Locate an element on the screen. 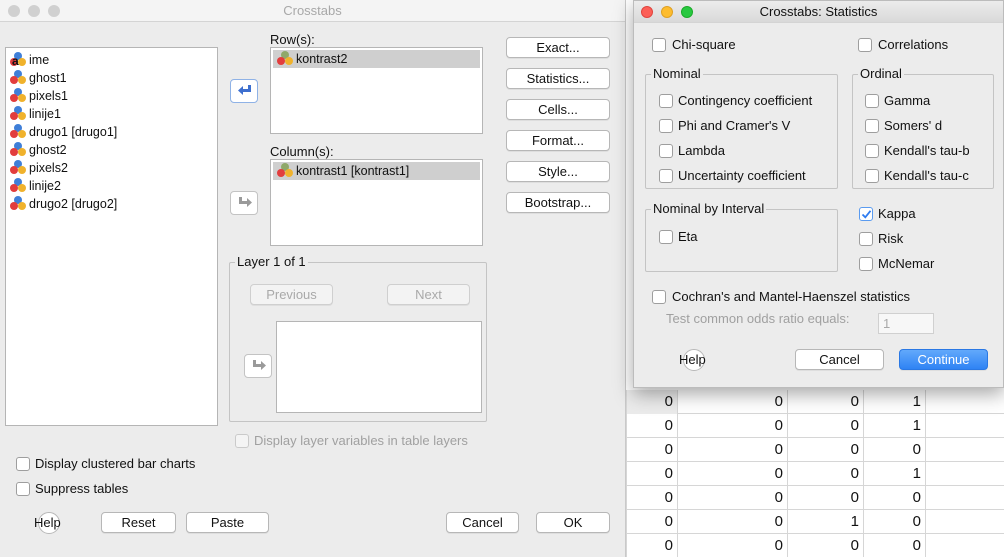  cochran-mantel-haenszel-label: Cochran's and Mantel-Haenszel statistics is located at coordinates (791, 296).